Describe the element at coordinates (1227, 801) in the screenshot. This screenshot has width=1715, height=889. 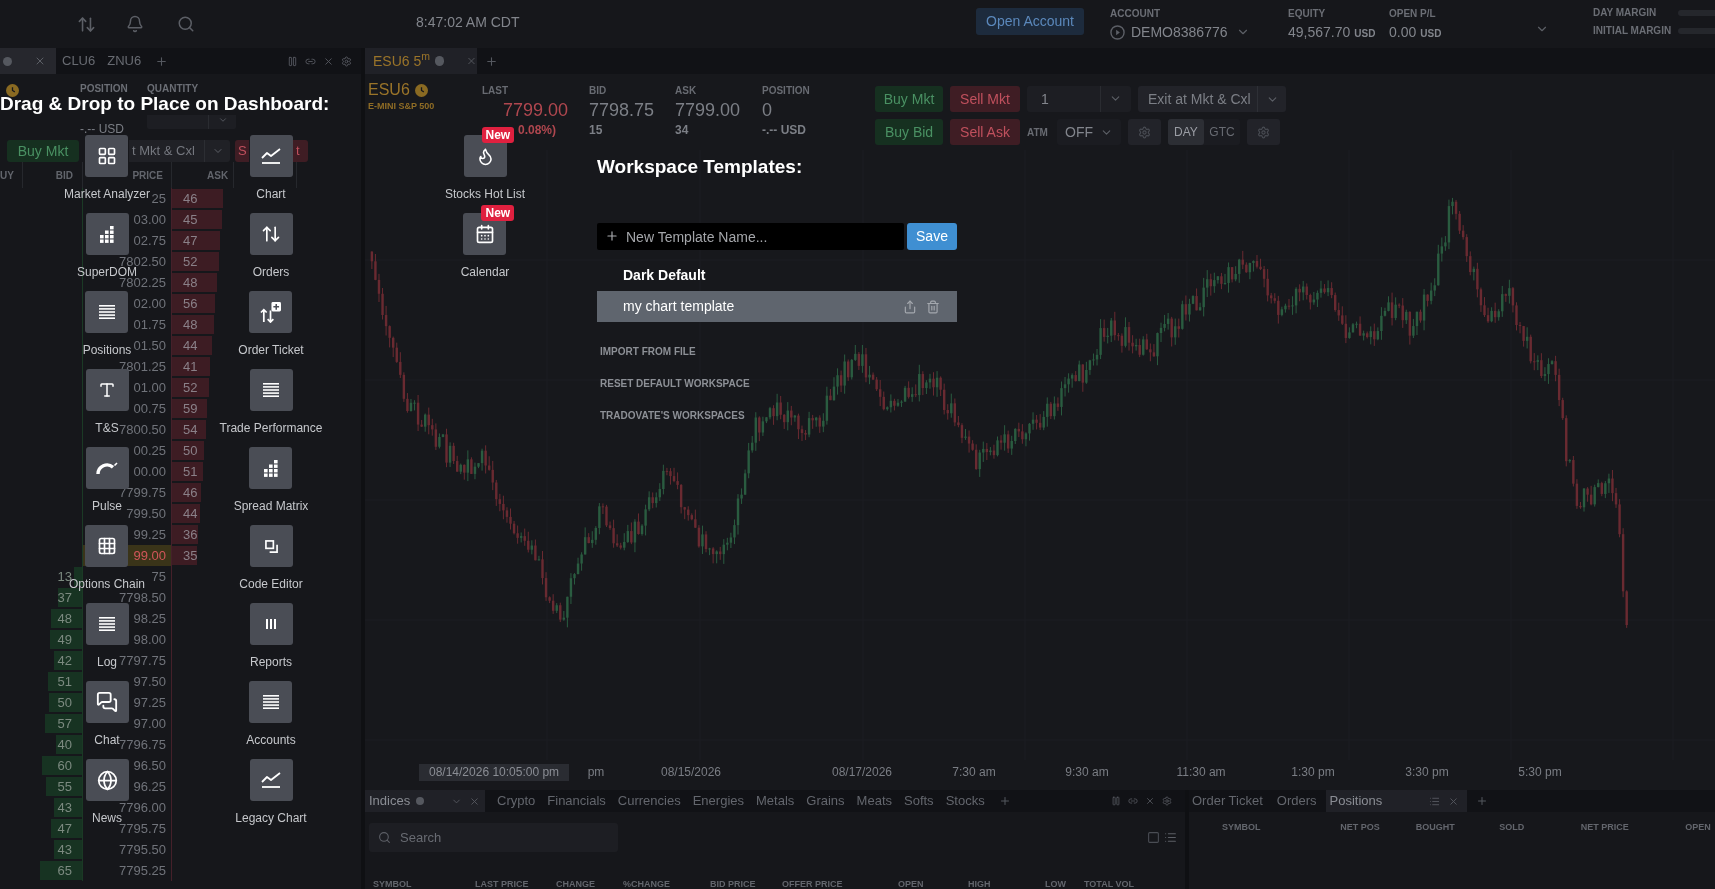
I see `panel-tab: Order Ticket` at that location.